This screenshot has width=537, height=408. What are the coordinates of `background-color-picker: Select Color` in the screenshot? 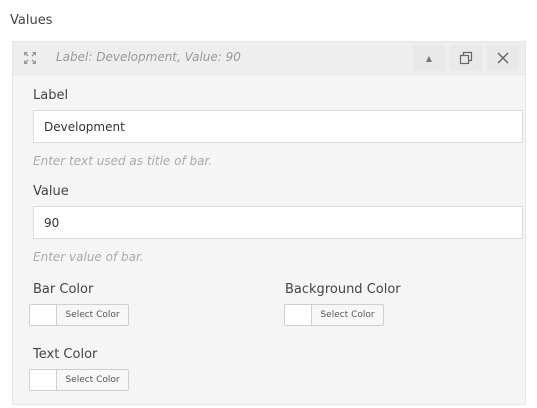 It's located at (334, 315).